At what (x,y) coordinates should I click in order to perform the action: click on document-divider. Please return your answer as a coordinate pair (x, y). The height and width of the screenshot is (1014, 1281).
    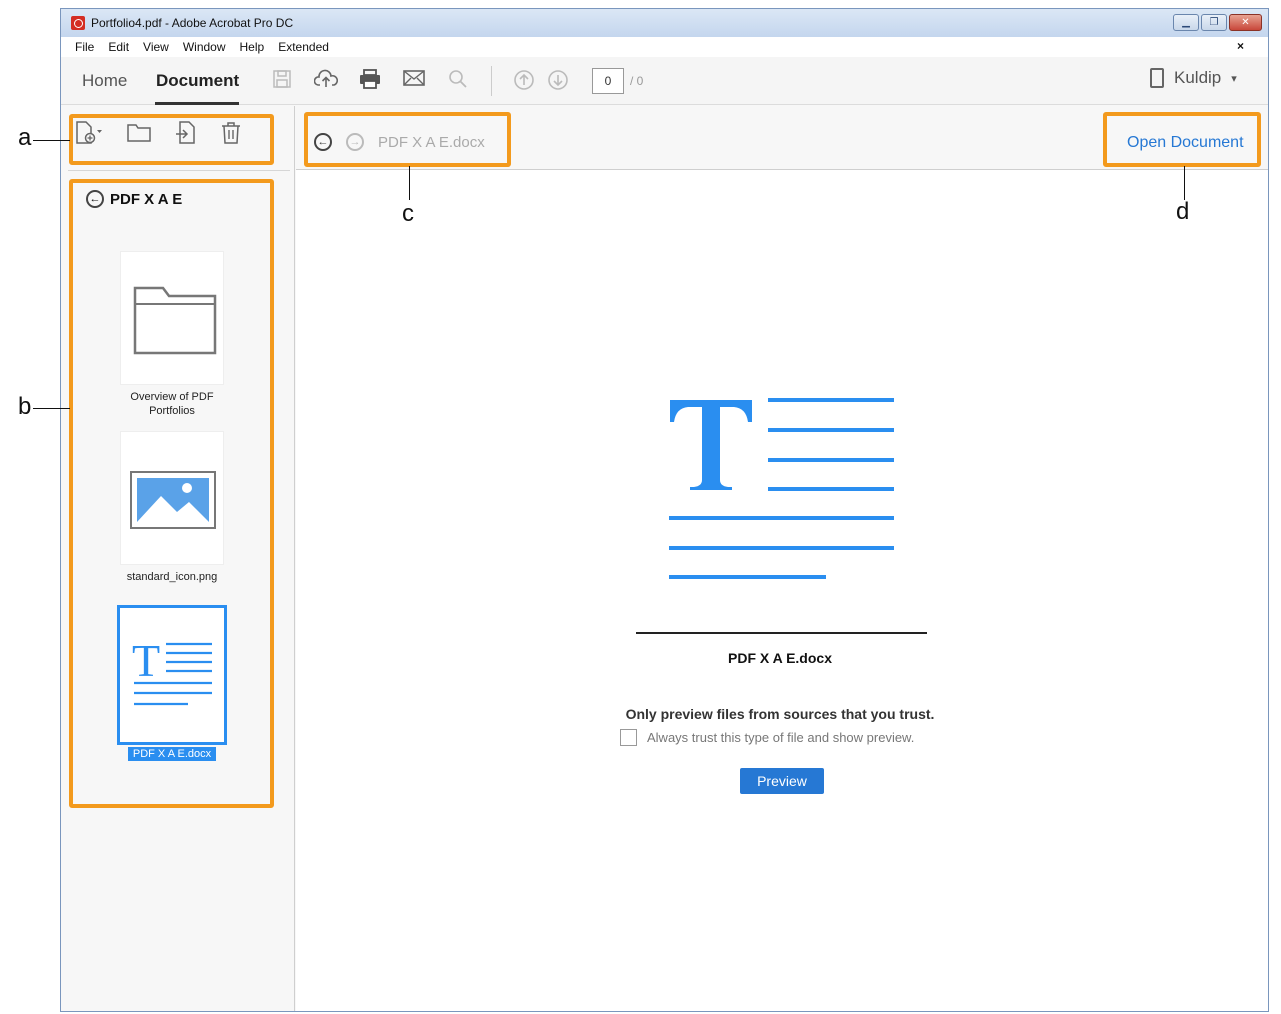
    Looking at the image, I should click on (781, 633).